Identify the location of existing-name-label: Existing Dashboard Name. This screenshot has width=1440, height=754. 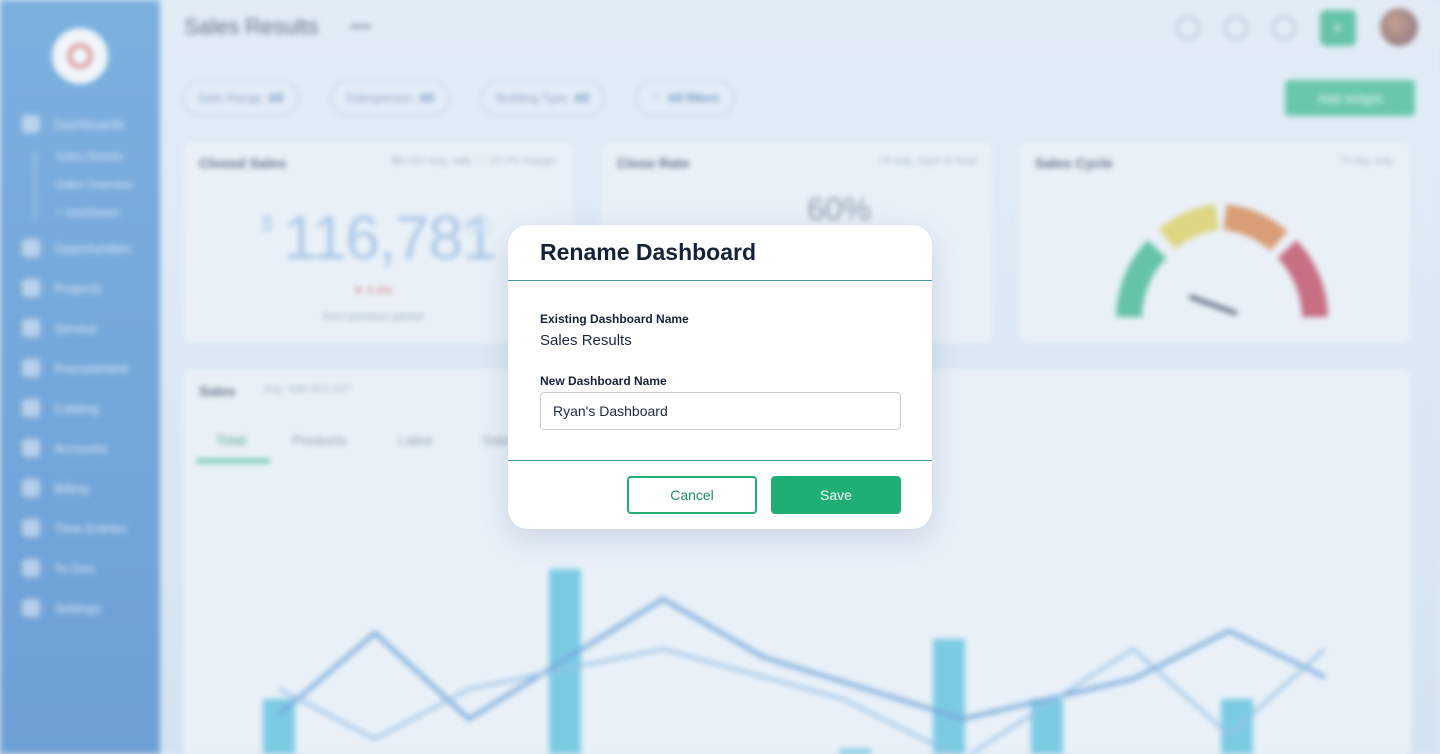
(614, 319).